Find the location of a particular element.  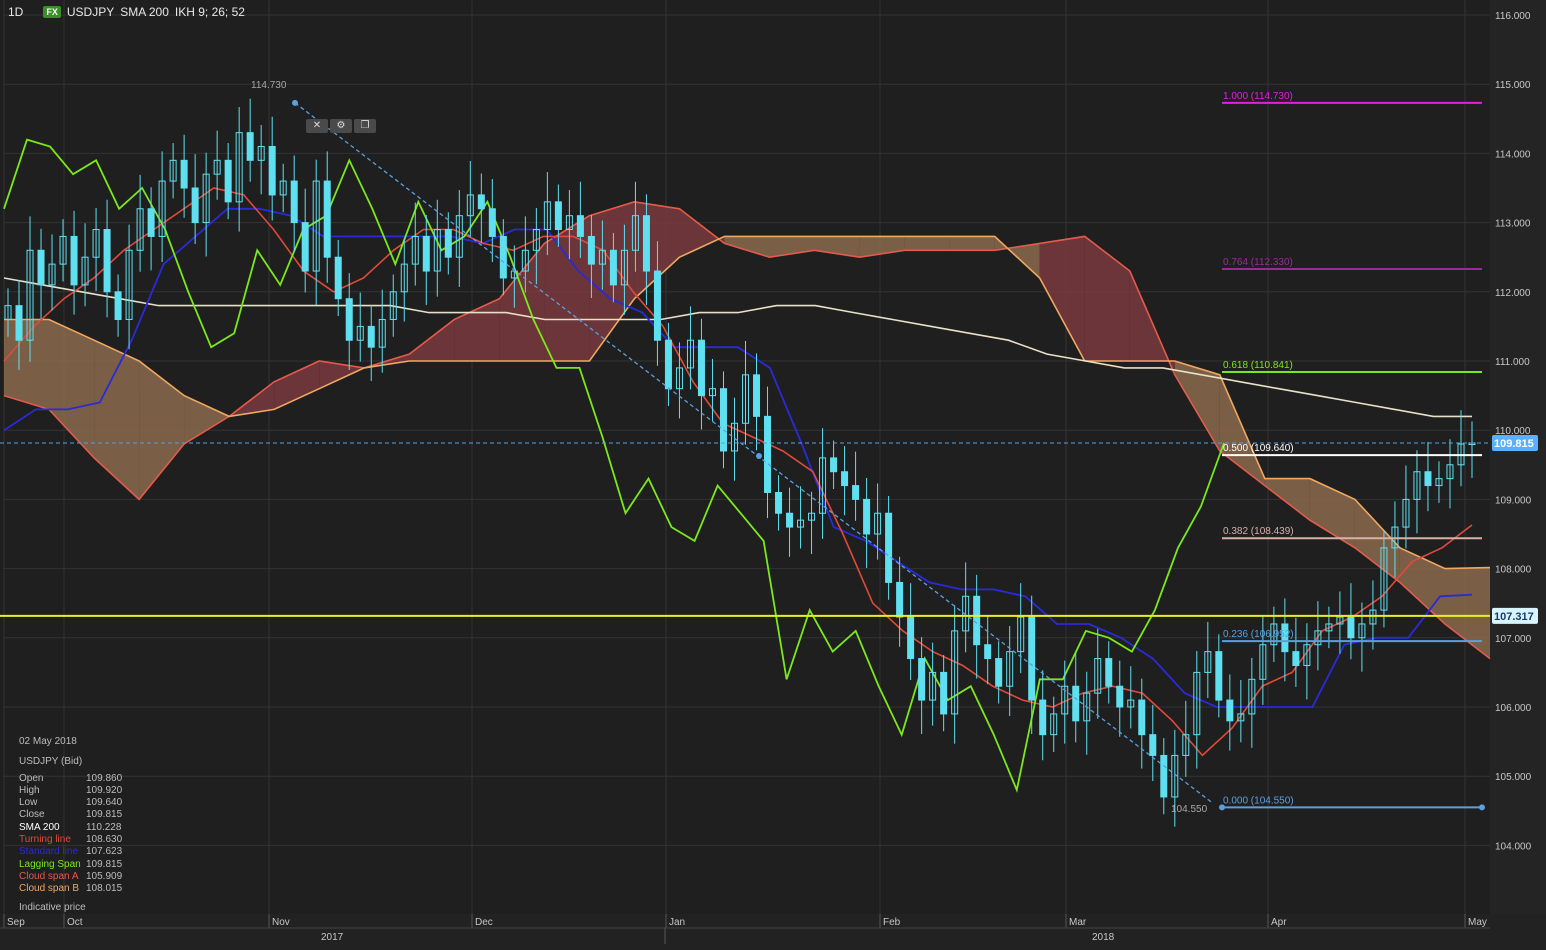

price-tick-label: 115.000 is located at coordinates (1513, 85).